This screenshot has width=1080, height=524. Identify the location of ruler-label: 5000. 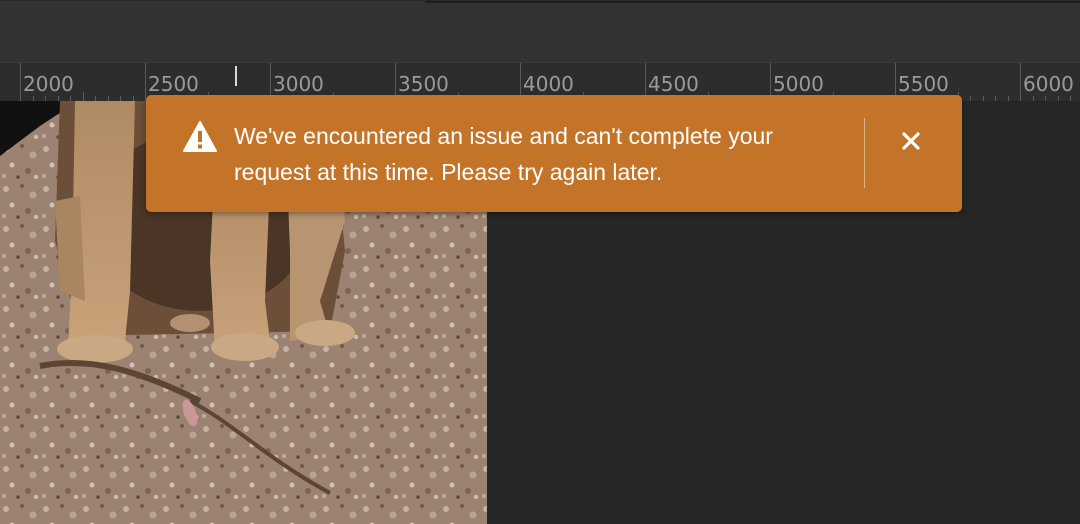
(798, 84).